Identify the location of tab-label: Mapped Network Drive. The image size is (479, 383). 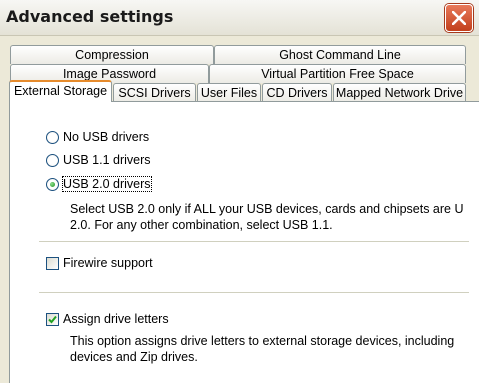
(399, 93).